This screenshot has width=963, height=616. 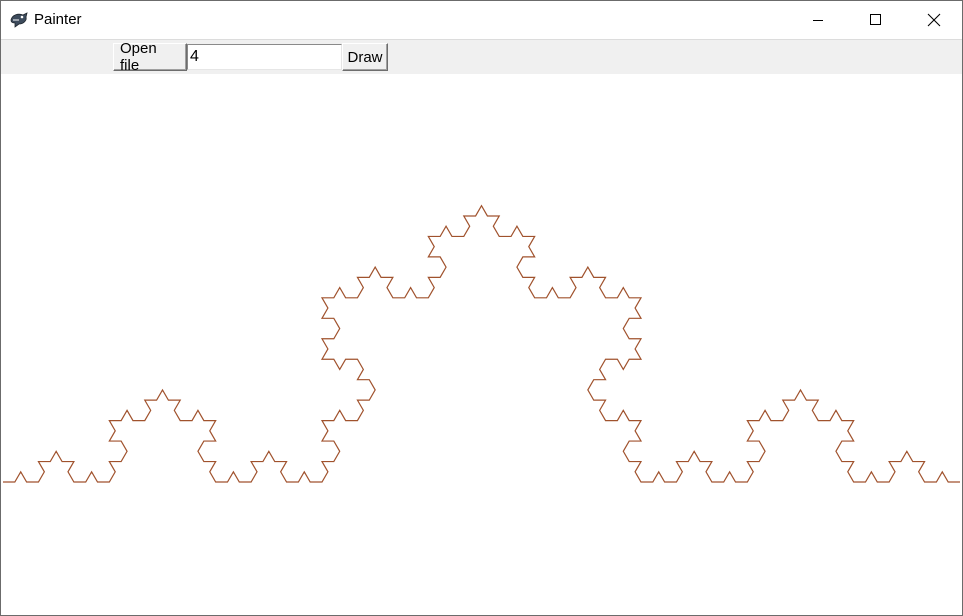 I want to click on window-title: Painter, so click(x=58, y=19).